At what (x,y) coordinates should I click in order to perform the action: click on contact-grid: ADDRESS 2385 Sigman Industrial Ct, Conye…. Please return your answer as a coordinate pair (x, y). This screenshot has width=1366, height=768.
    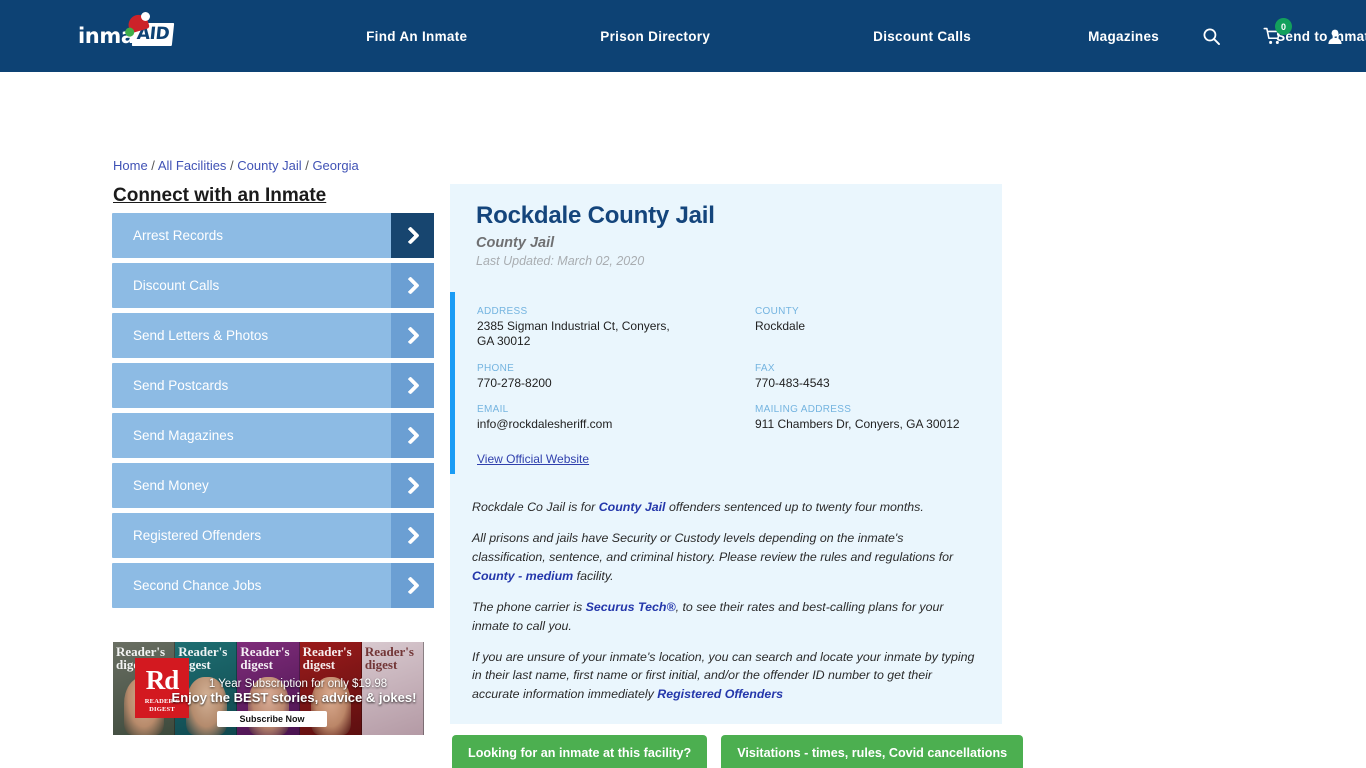
    Looking at the image, I should click on (739, 371).